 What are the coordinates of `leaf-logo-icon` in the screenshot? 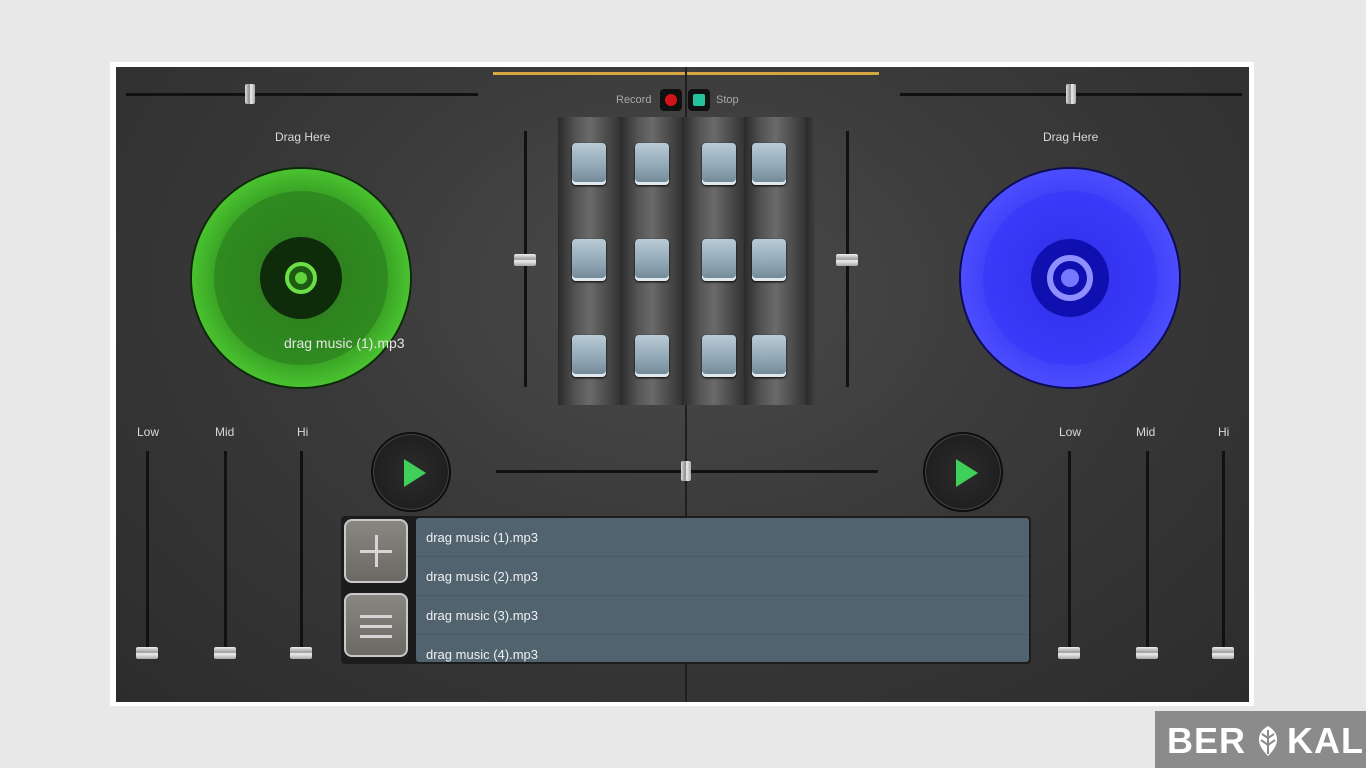 It's located at (1268, 741).